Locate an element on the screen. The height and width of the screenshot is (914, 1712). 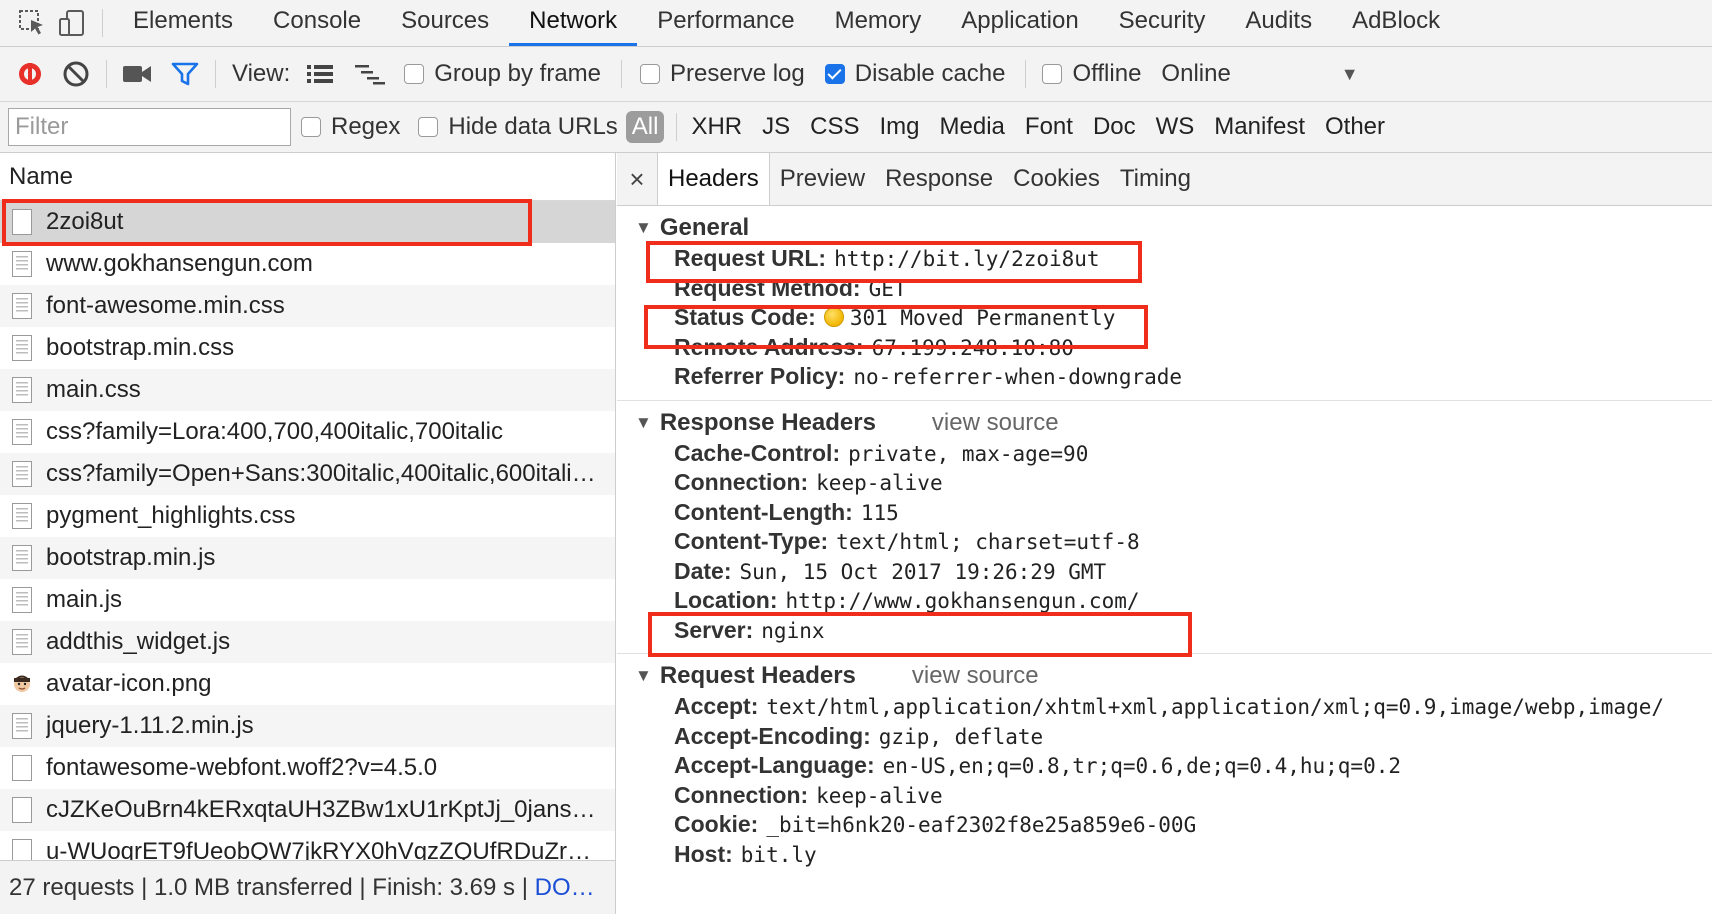
inspect-element-icon is located at coordinates (32, 23).